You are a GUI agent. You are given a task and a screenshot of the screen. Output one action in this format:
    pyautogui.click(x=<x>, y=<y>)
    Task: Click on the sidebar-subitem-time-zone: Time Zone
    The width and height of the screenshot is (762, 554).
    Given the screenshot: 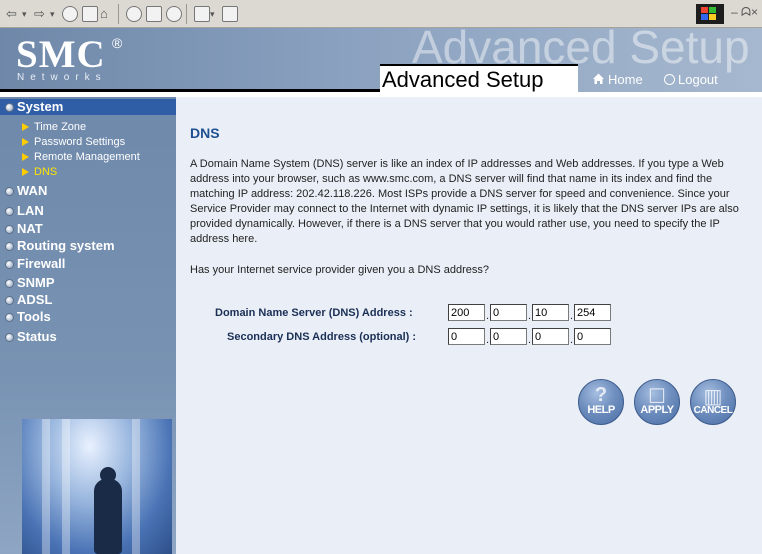 What is the action you would take?
    pyautogui.click(x=54, y=127)
    